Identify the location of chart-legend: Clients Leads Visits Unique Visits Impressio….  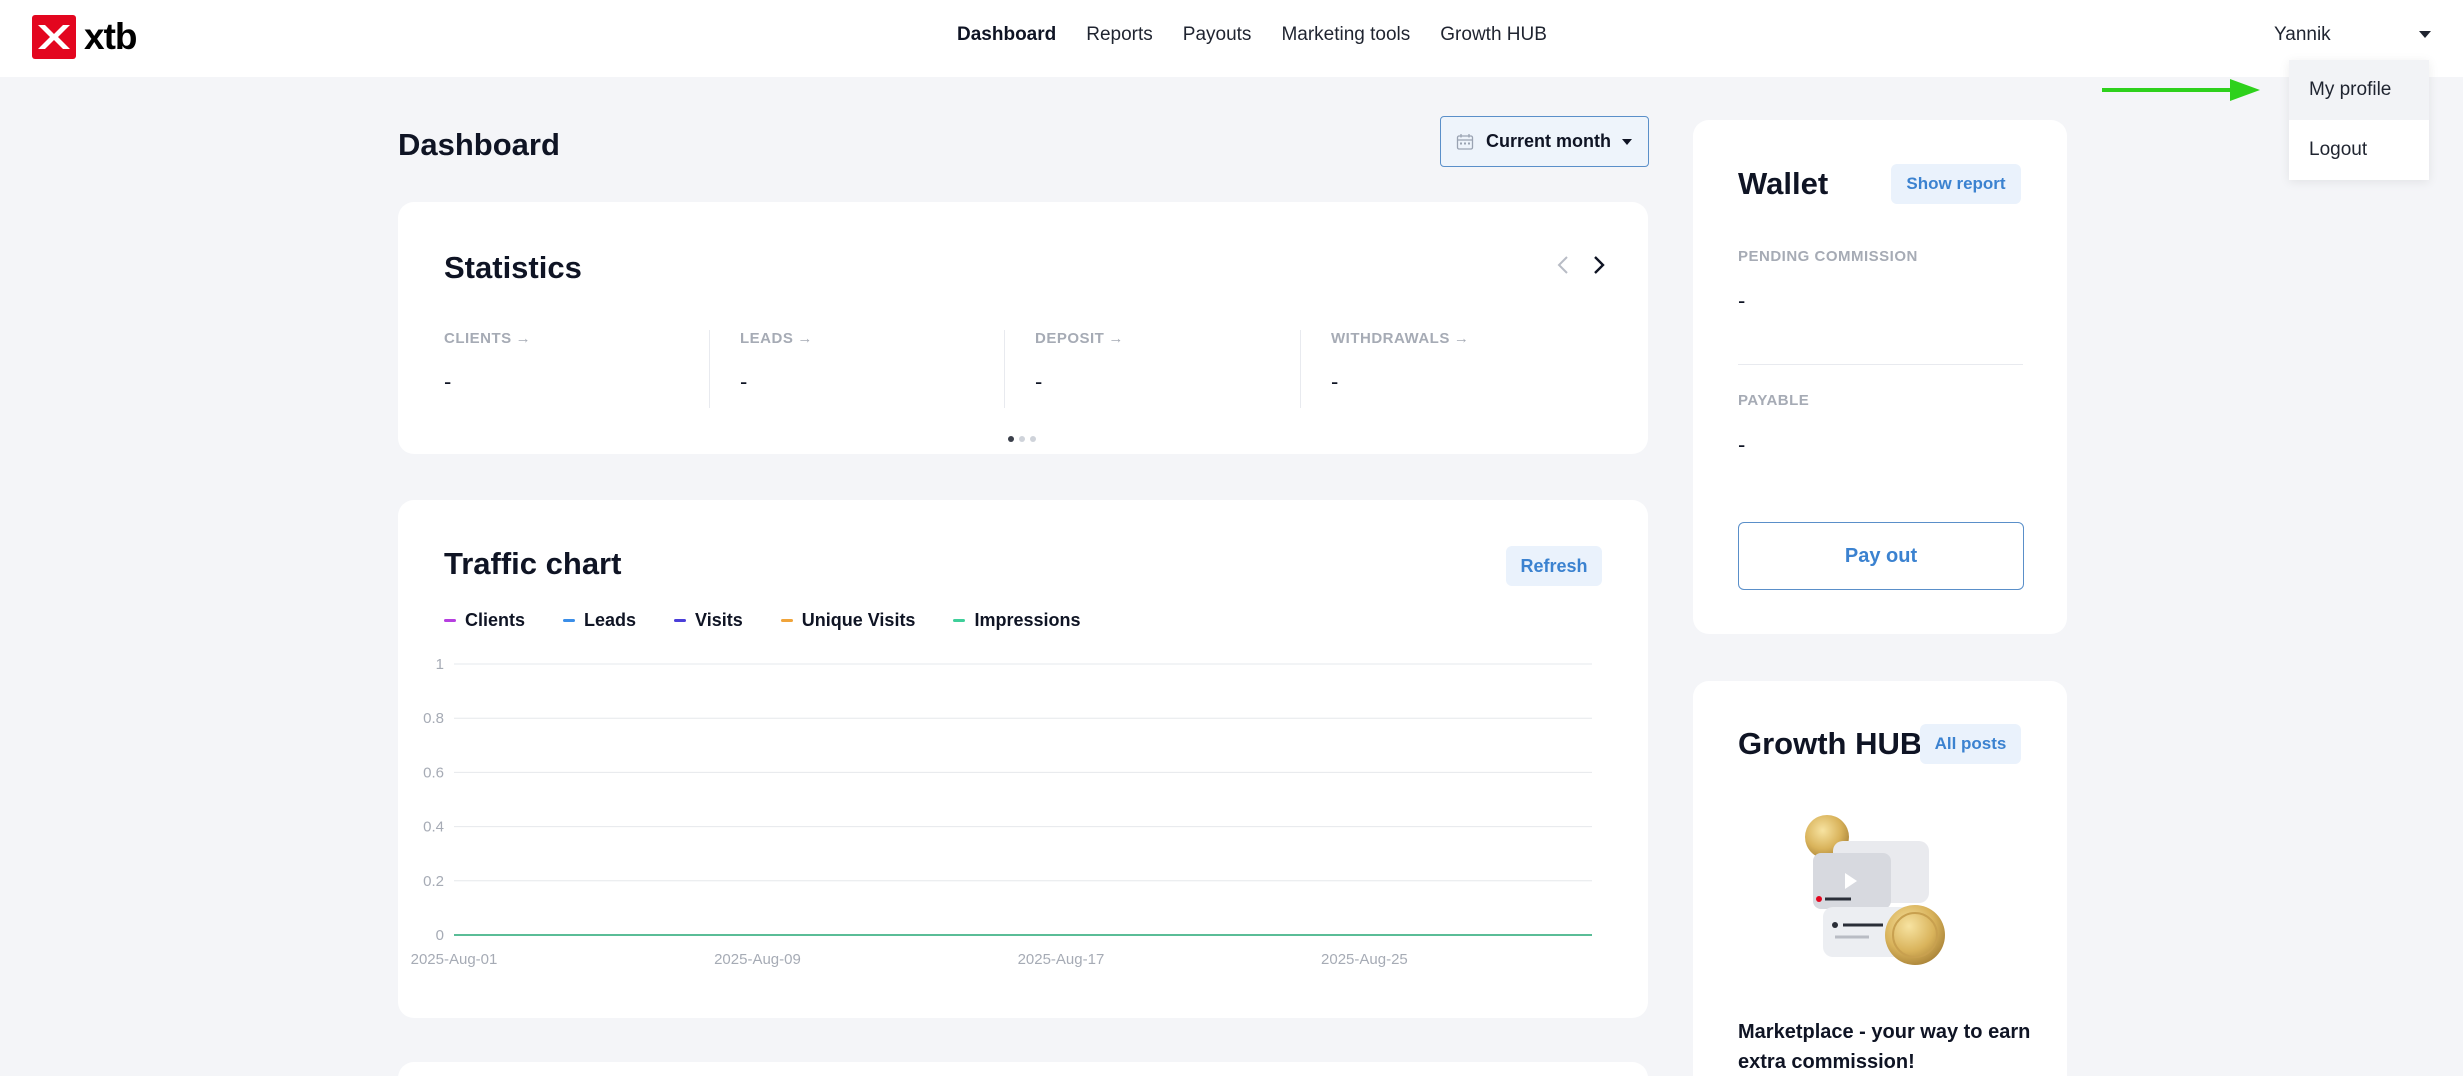
(762, 620).